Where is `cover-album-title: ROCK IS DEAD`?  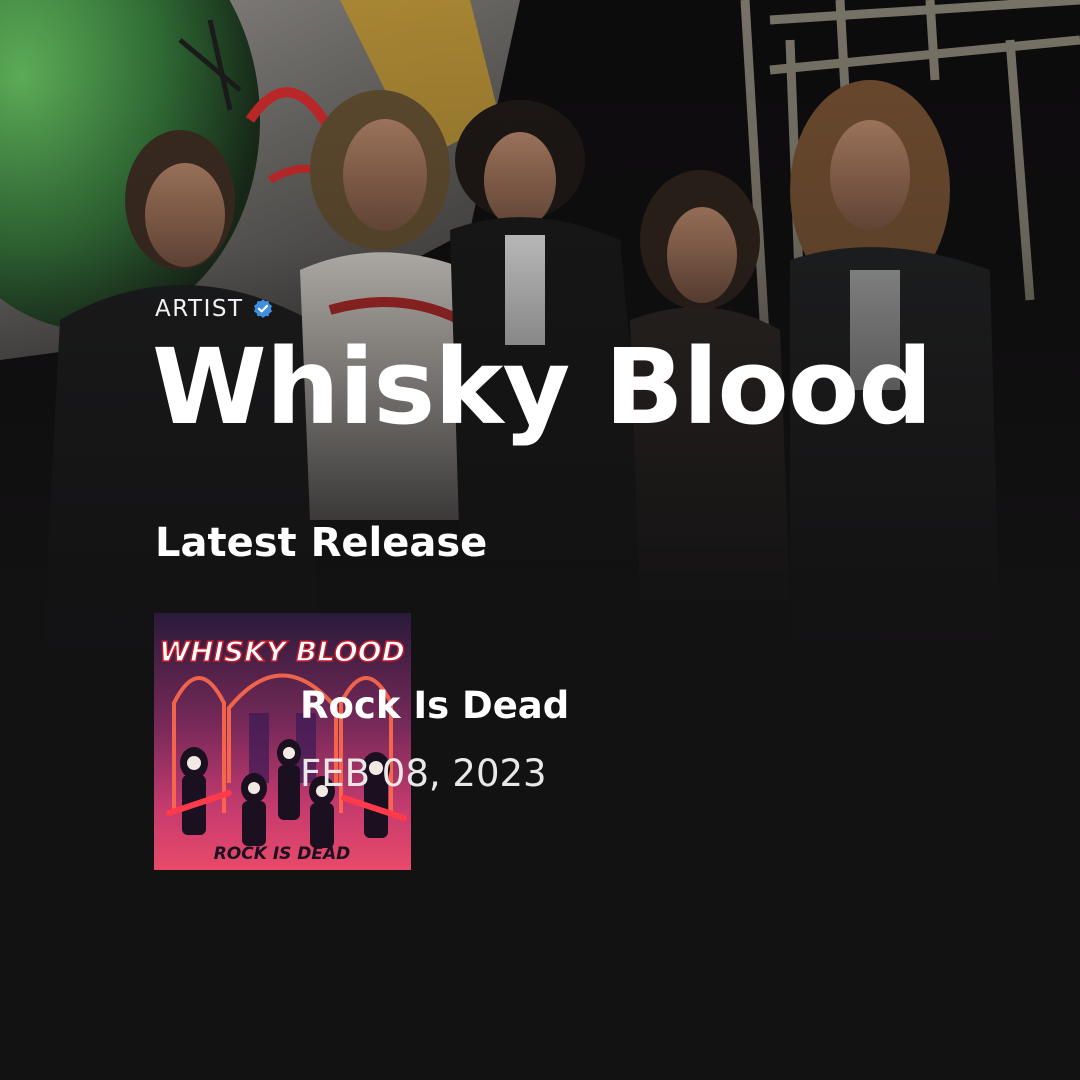
cover-album-title: ROCK IS DEAD is located at coordinates (282, 854).